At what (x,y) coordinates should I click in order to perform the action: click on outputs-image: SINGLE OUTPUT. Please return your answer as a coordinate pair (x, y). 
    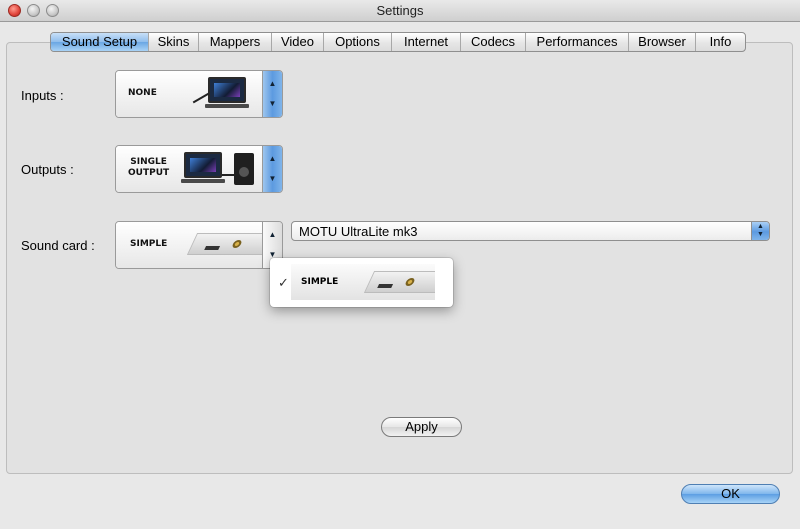
    Looking at the image, I should click on (189, 169).